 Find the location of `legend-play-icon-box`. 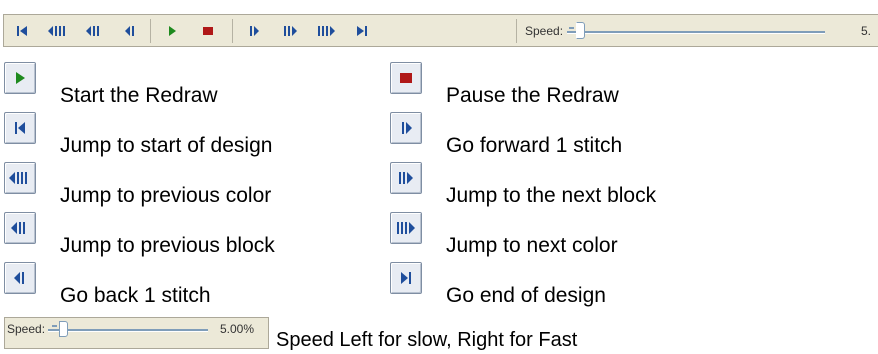

legend-play-icon-box is located at coordinates (20, 78).